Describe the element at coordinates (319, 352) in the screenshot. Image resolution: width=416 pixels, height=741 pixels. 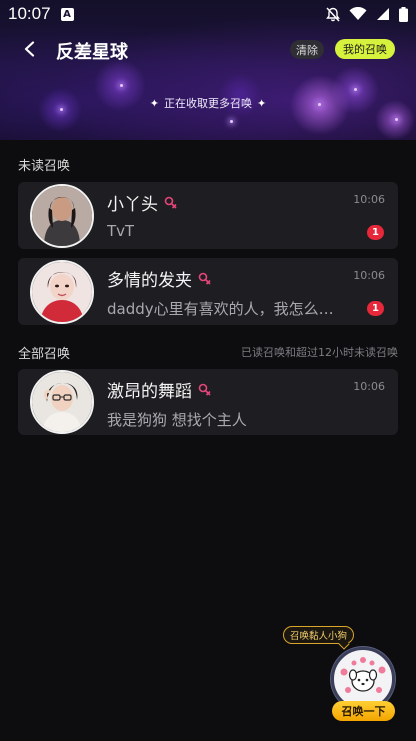
I see `all-section-note: 已读召唤和超过12小时未读召唤` at that location.